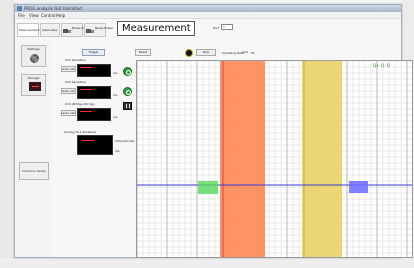 The width and height of the screenshot is (414, 268). I want to click on analog-unit-2: ms, so click(117, 151).